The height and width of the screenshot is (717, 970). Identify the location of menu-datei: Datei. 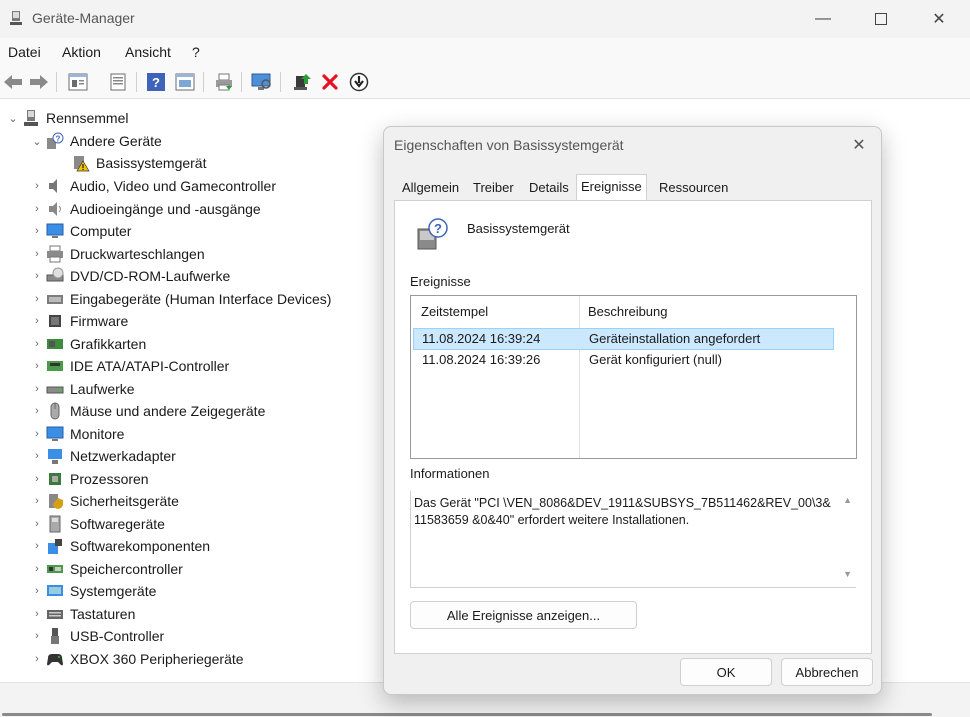
(24, 52).